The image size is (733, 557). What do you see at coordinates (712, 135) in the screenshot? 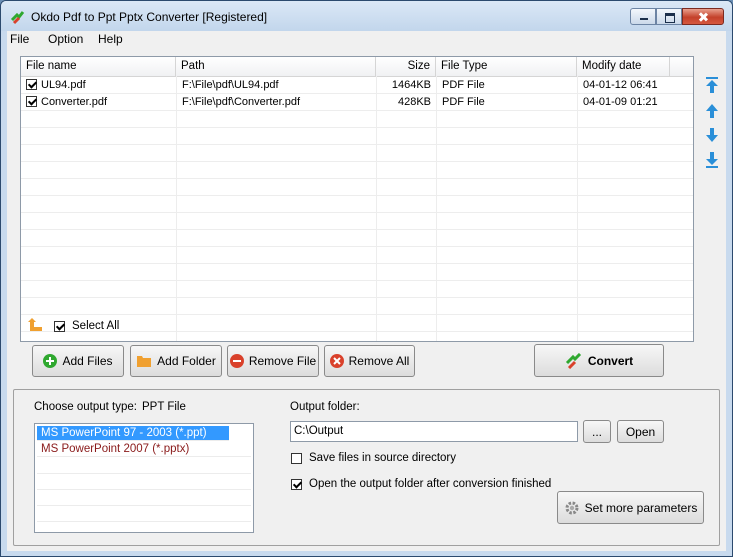
I see `move-down-icon` at bounding box center [712, 135].